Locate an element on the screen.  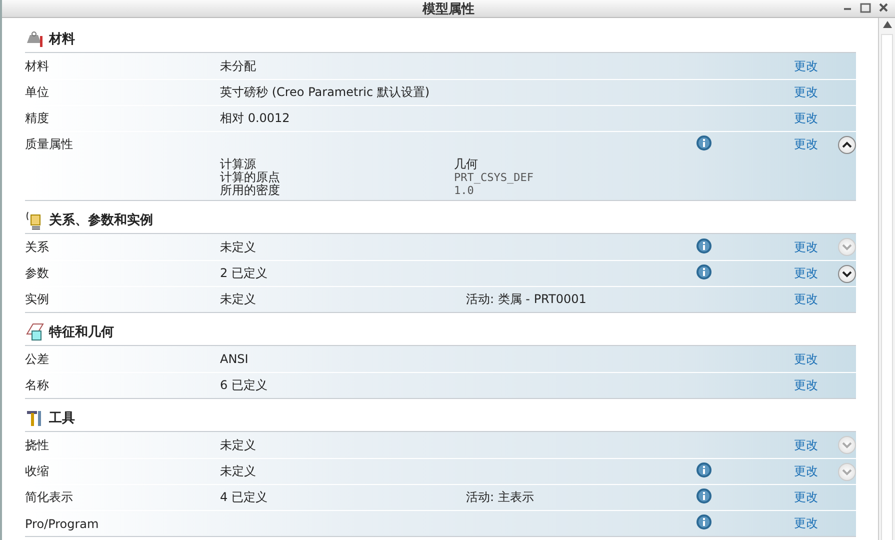
section-title: 工具 is located at coordinates (62, 418).